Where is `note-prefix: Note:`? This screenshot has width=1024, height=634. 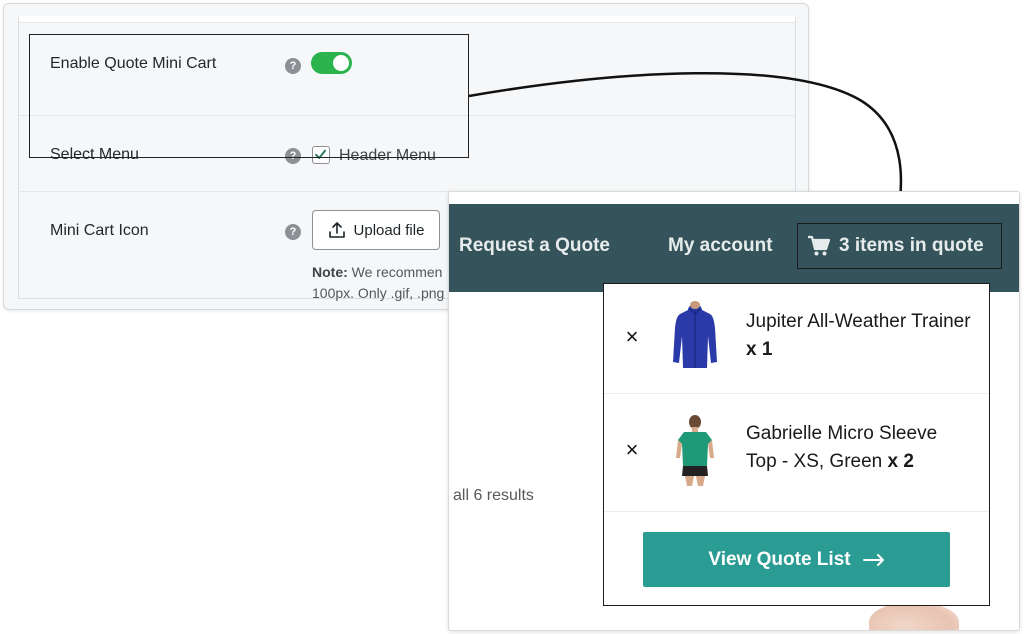 note-prefix: Note: is located at coordinates (330, 272).